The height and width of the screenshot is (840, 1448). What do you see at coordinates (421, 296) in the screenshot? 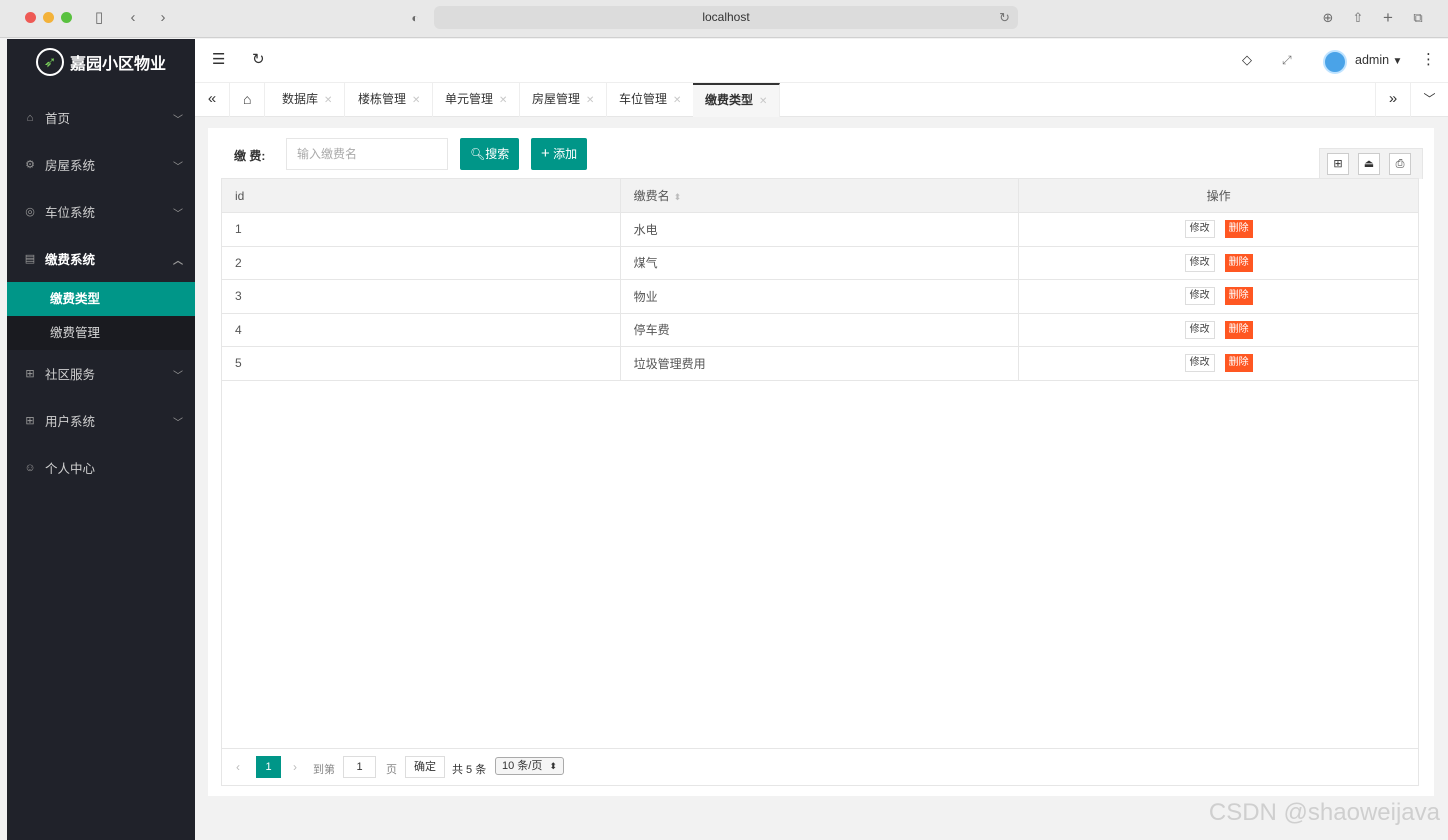
I see `cell-id: 3` at bounding box center [421, 296].